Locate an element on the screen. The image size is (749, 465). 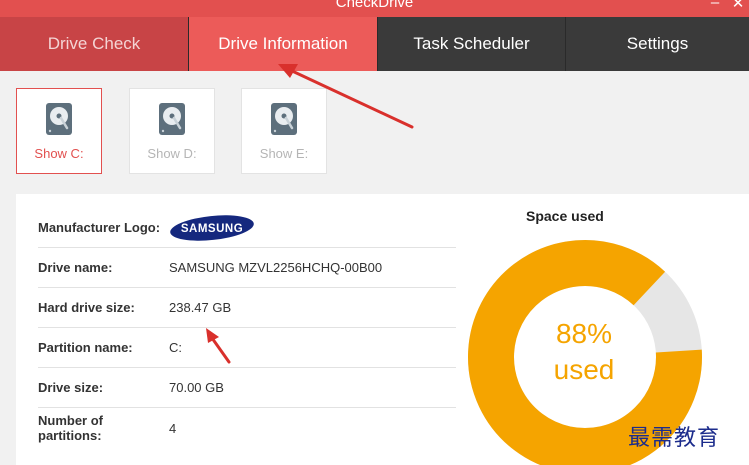
drive-label: Show C: is located at coordinates (59, 153).